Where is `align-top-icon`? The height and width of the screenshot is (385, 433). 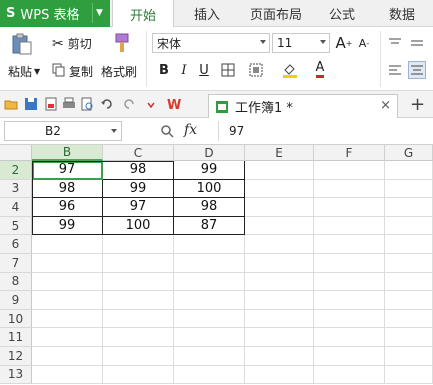 align-top-icon is located at coordinates (395, 43).